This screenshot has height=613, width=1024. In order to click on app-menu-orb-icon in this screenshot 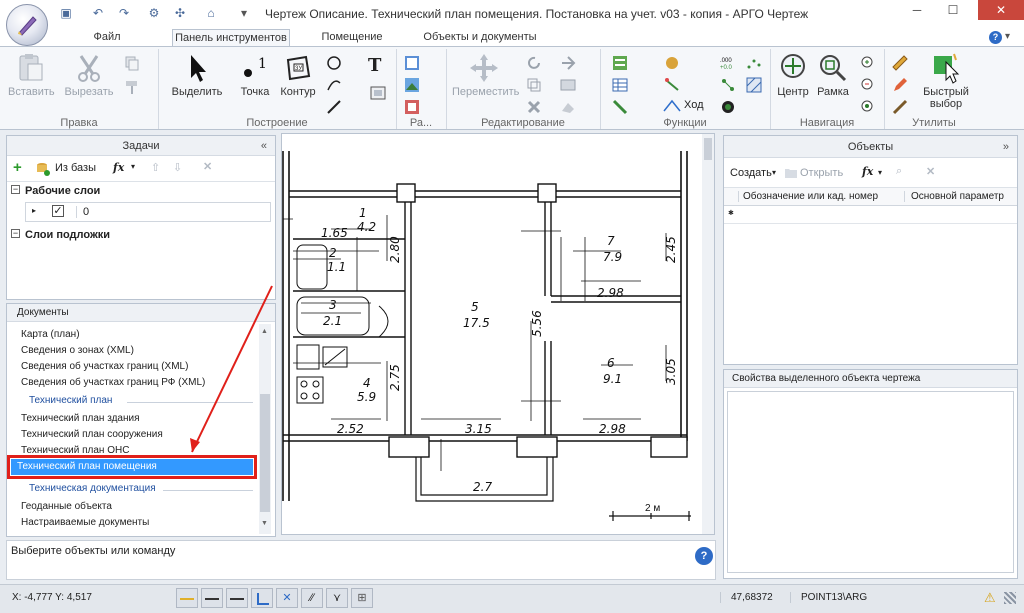, I will do `click(27, 25)`.